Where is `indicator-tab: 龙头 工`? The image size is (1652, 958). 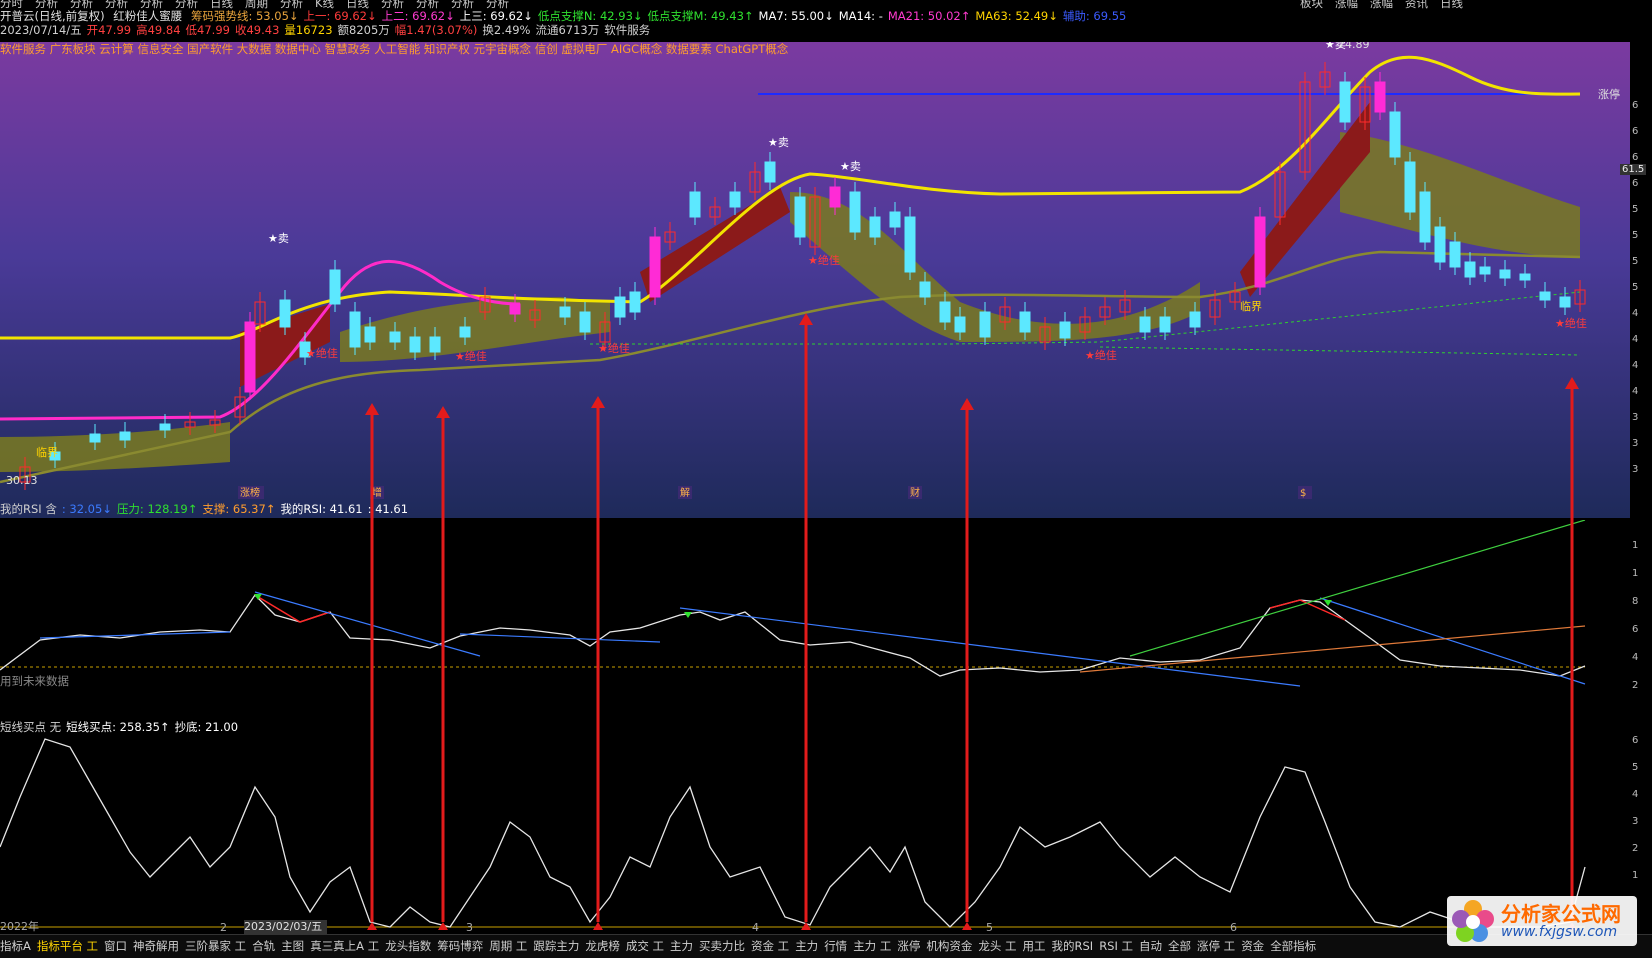
indicator-tab: 龙头 工 is located at coordinates (997, 946).